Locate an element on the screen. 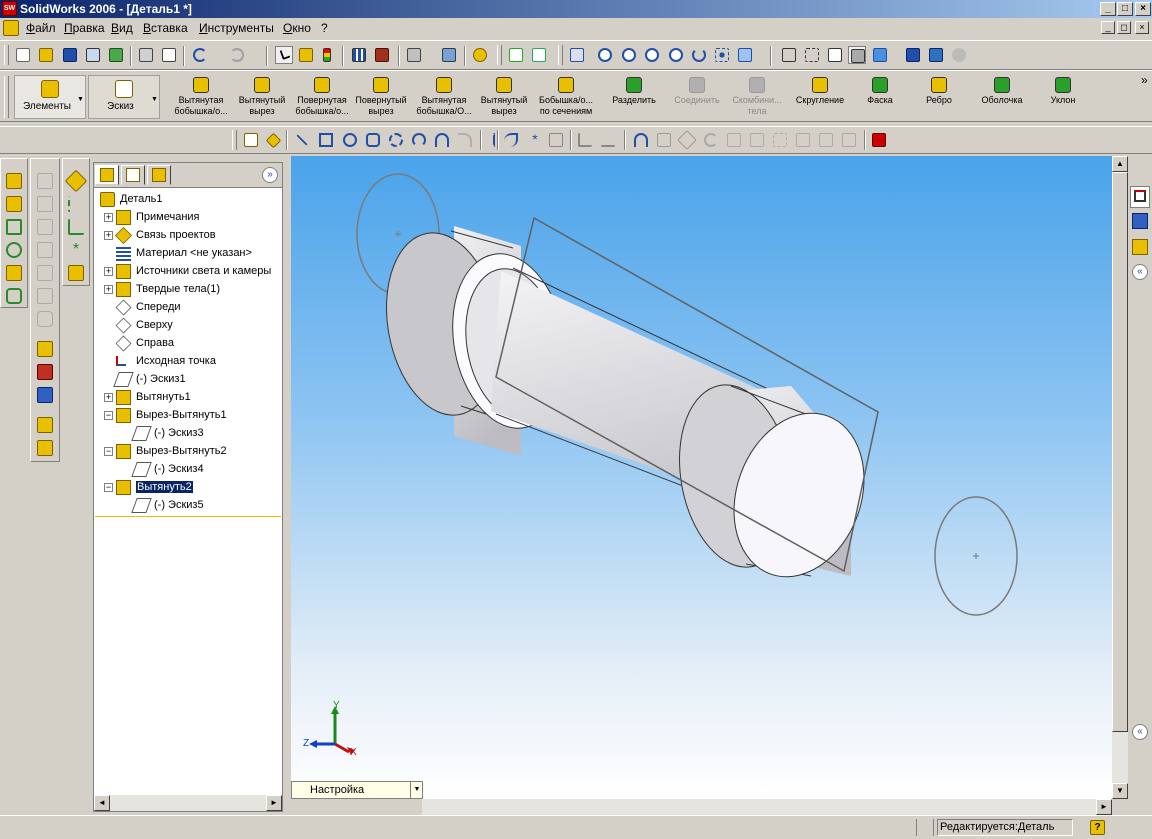 This screenshot has width=1152, height=839. feature-button-8: Соединить is located at coordinates (697, 97).